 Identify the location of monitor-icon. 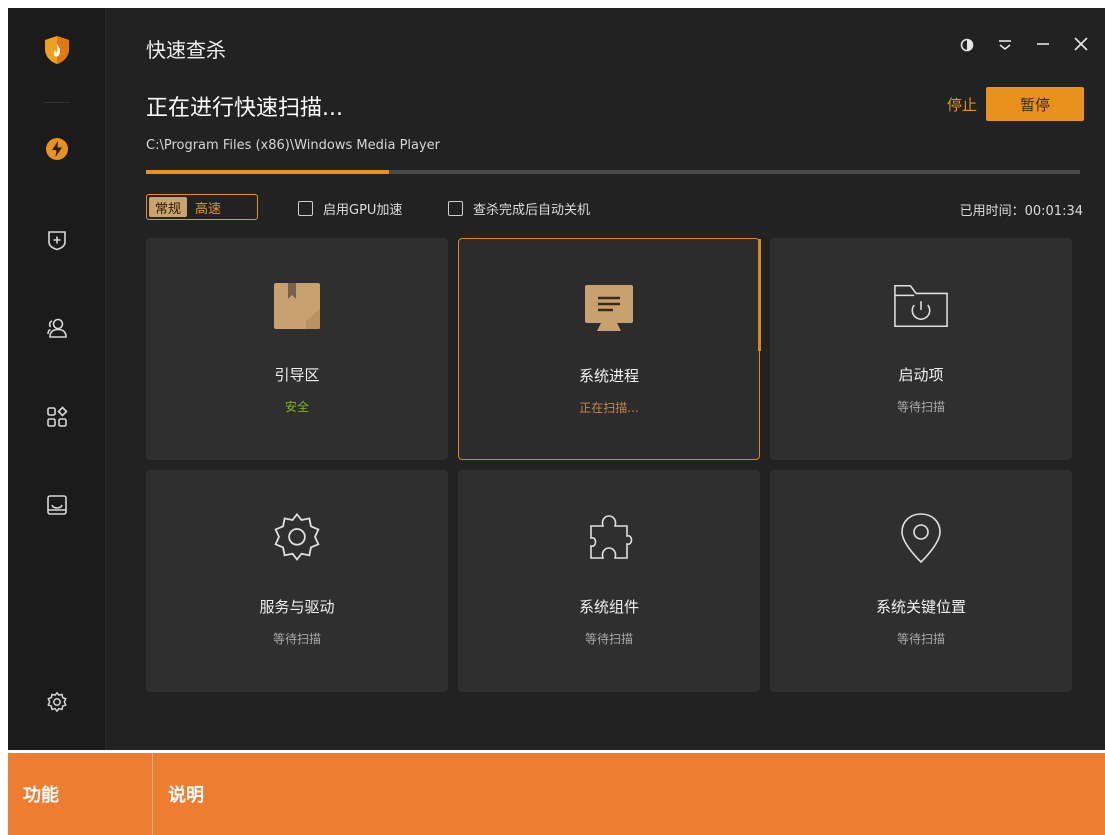
(609, 307).